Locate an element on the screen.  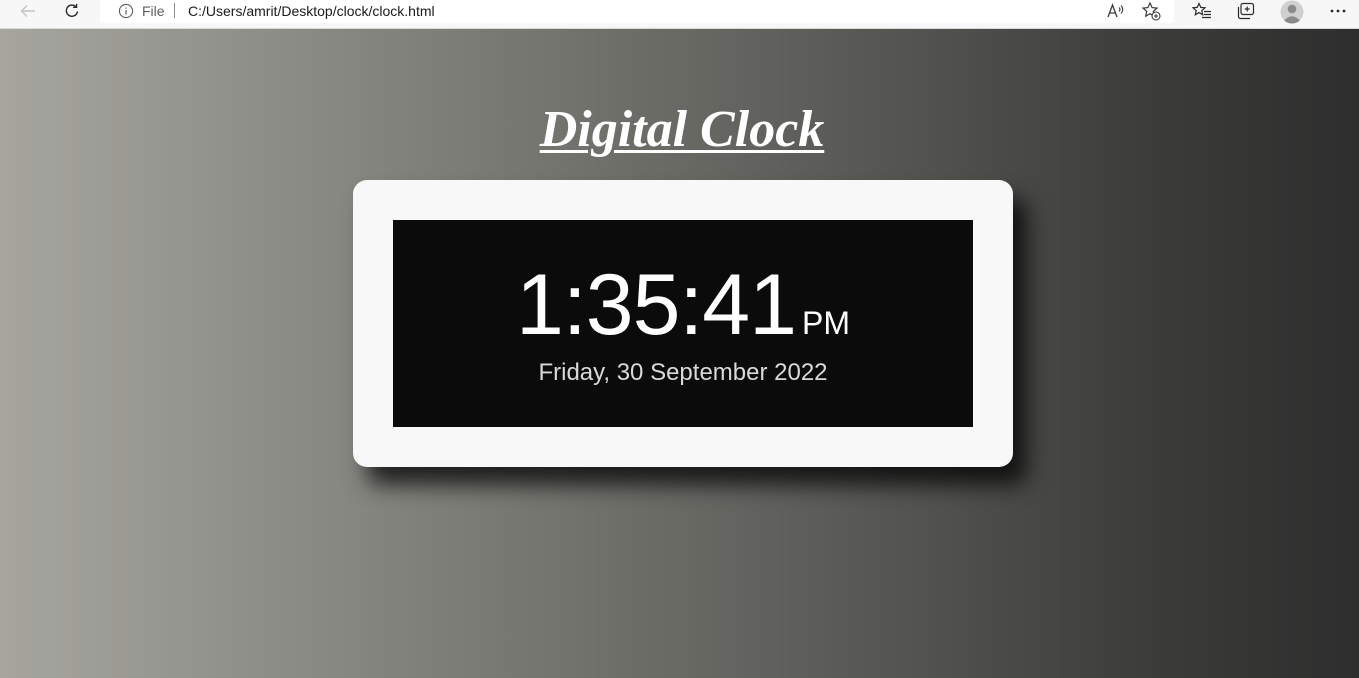
more-button is located at coordinates (1338, 11).